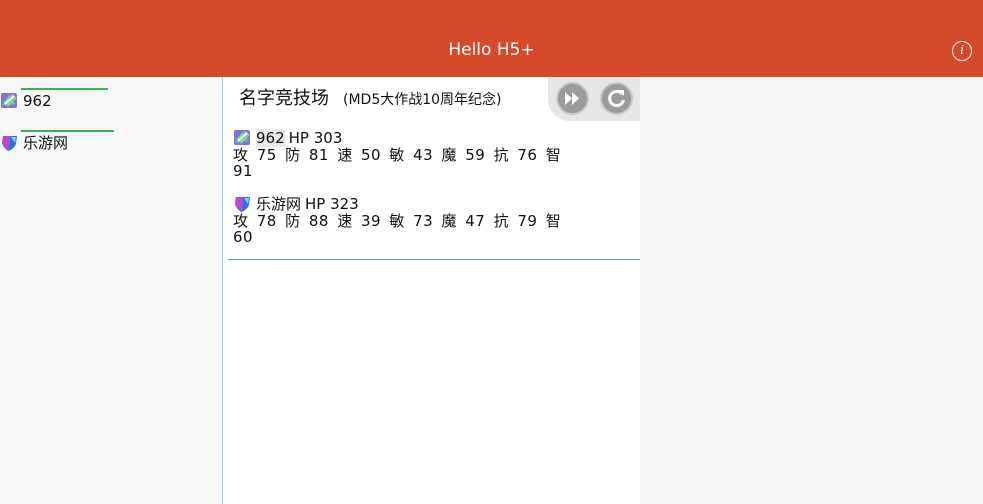 This screenshot has width=983, height=504. I want to click on fast-forward-button, so click(572, 98).